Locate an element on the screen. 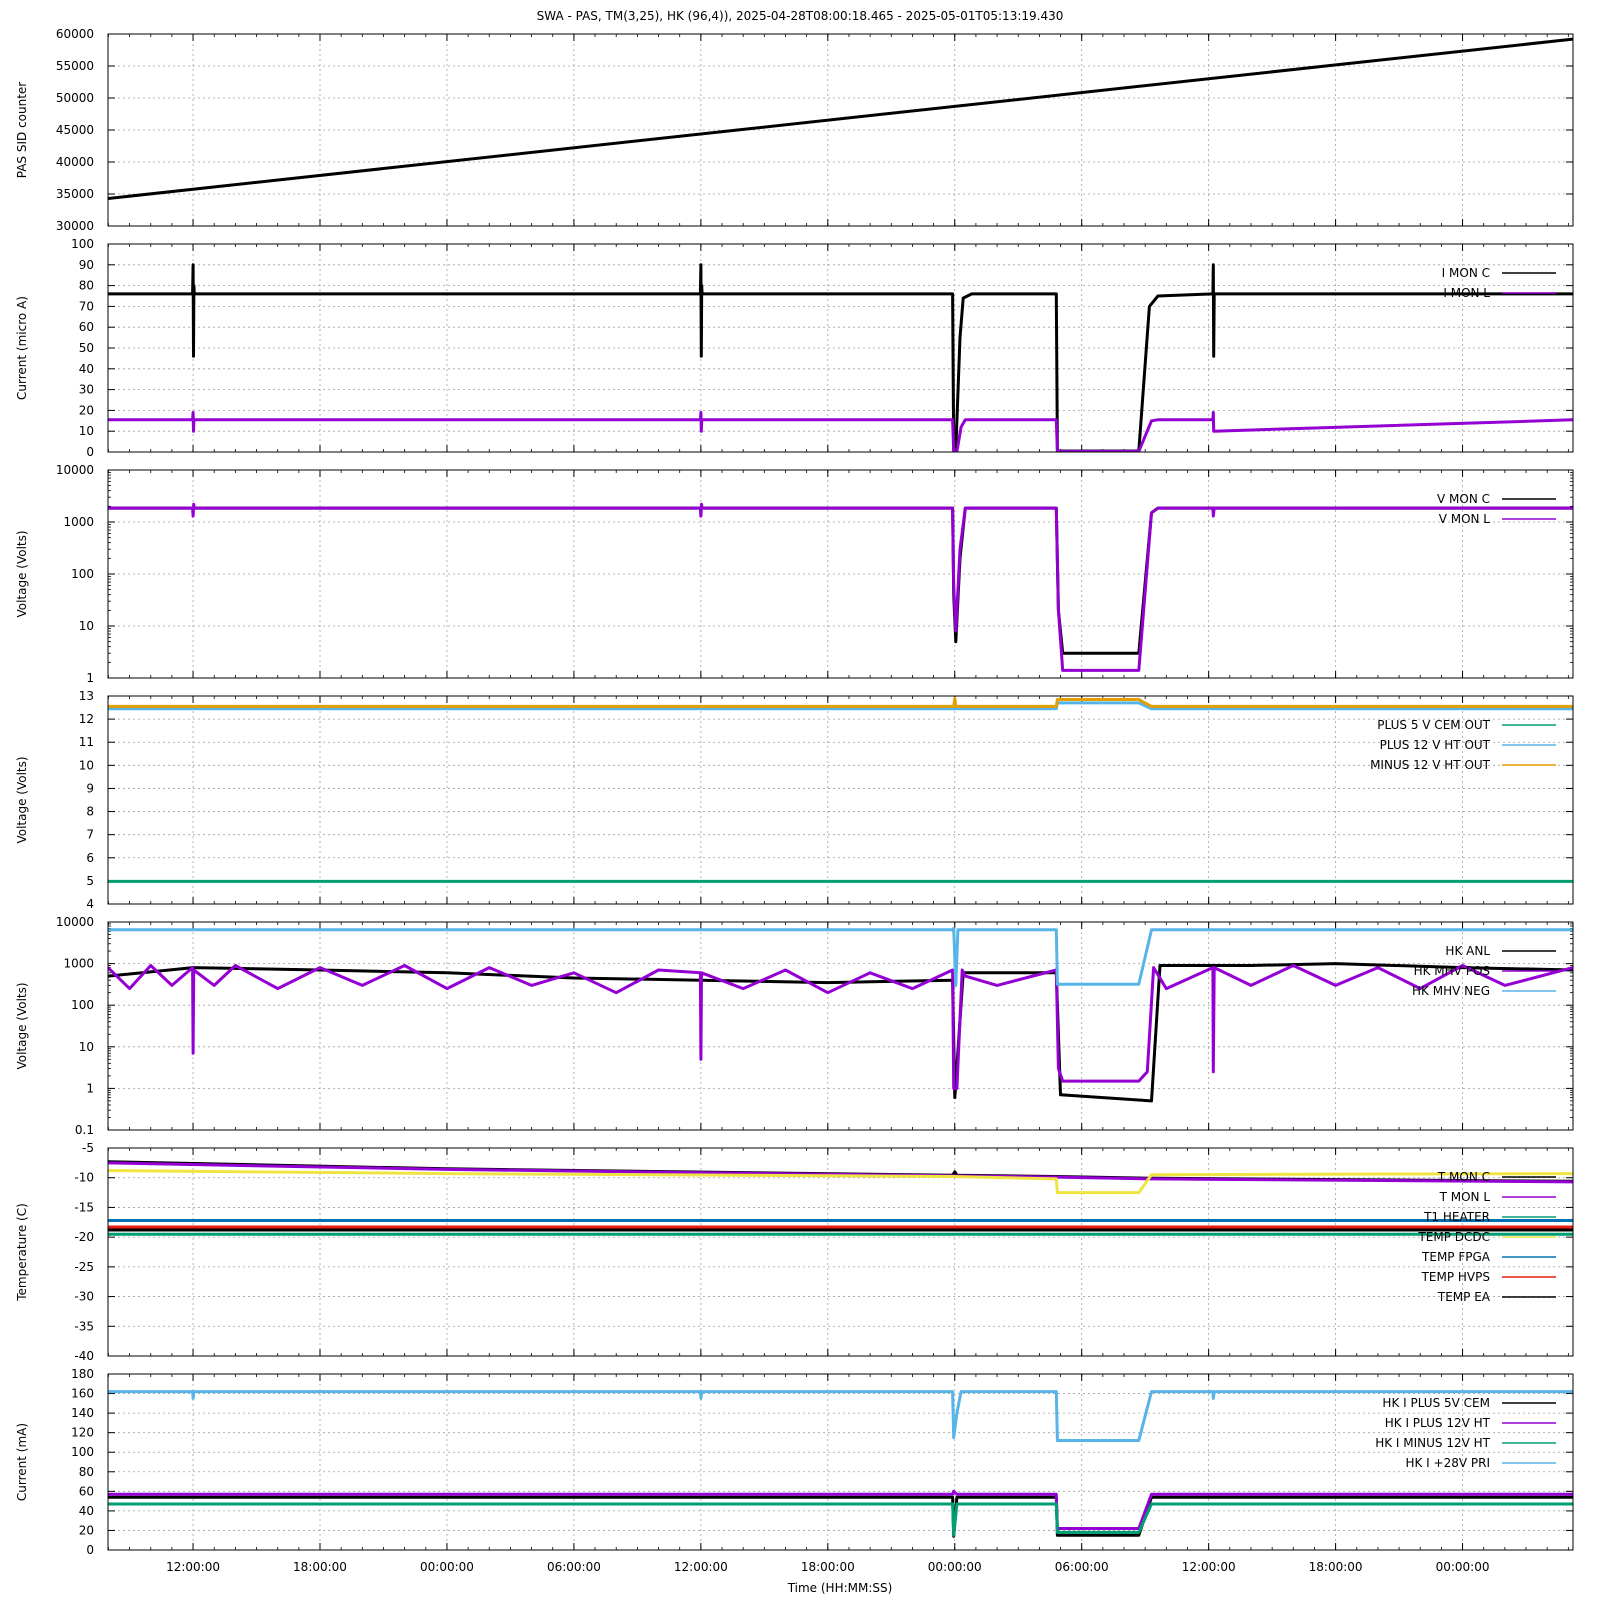 The height and width of the screenshot is (1604, 1600). y-tick-label: 9 is located at coordinates (90, 788).